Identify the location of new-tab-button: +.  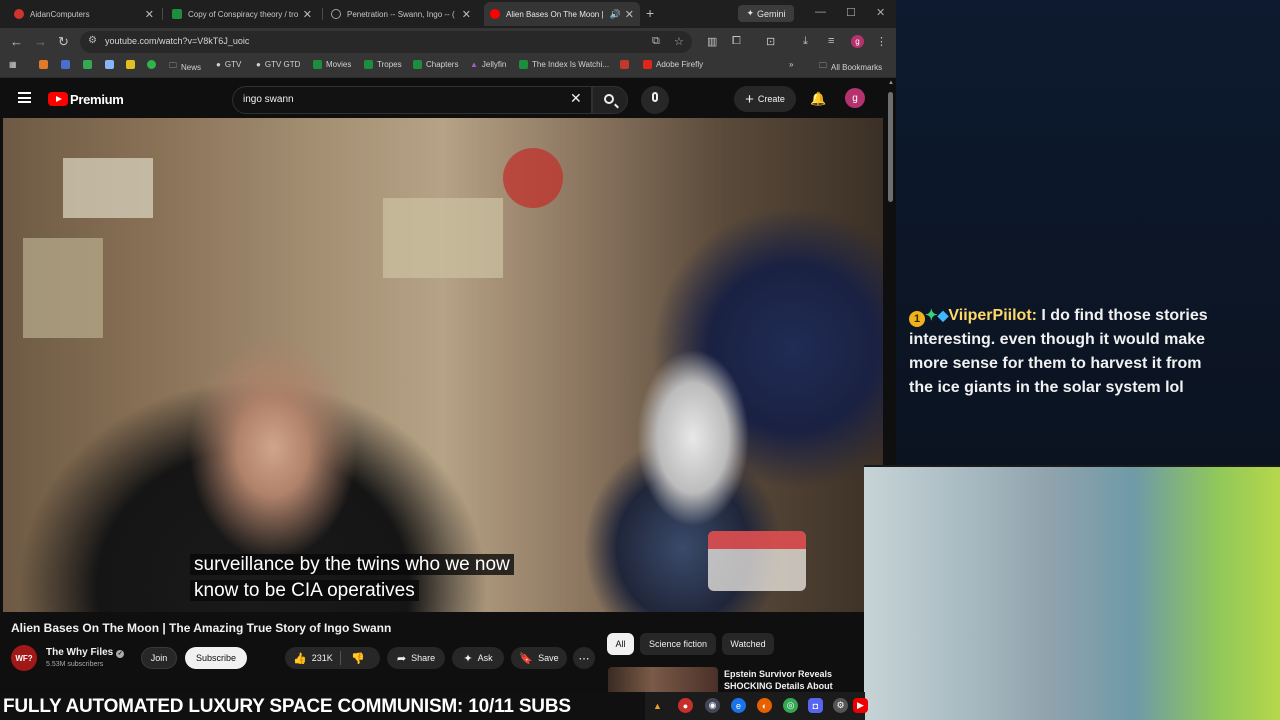
(650, 13).